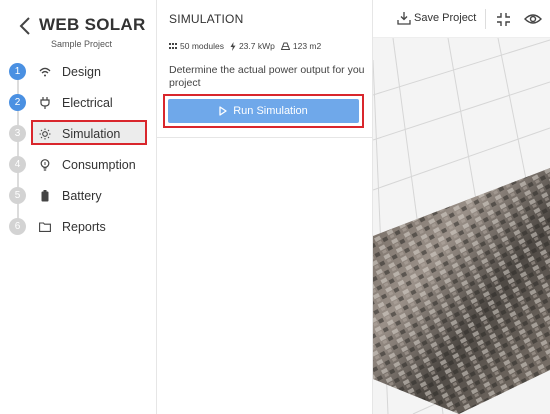 This screenshot has height=414, width=550. Describe the element at coordinates (404, 18) in the screenshot. I see `download-icon` at that location.